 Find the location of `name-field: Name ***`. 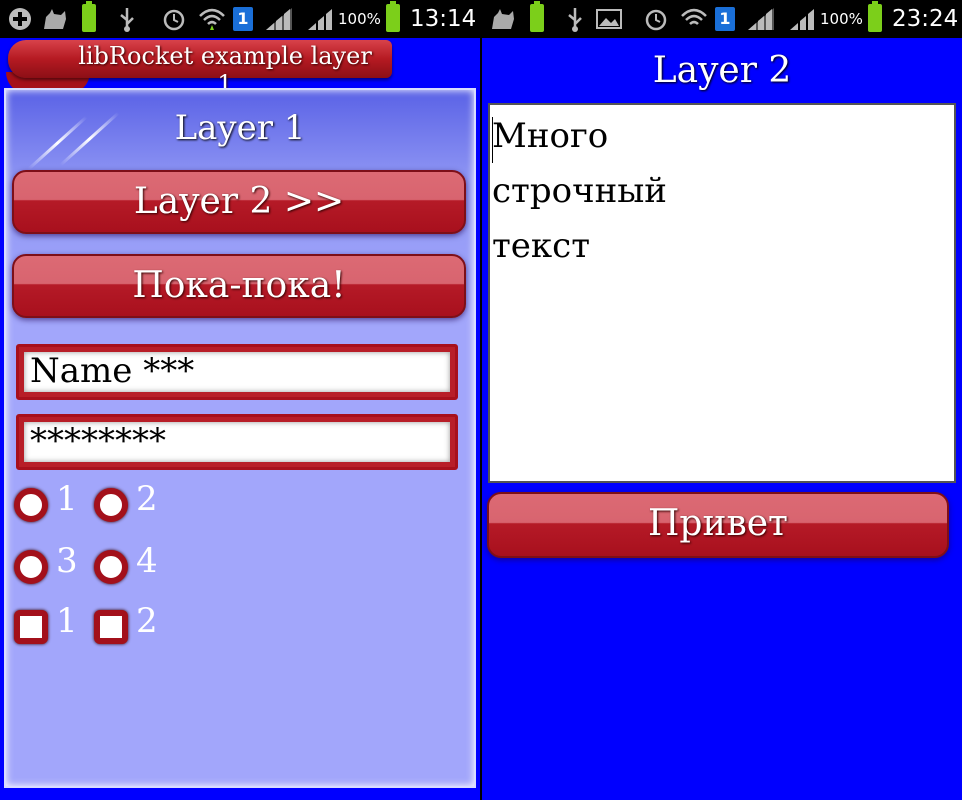

name-field: Name *** is located at coordinates (237, 372).